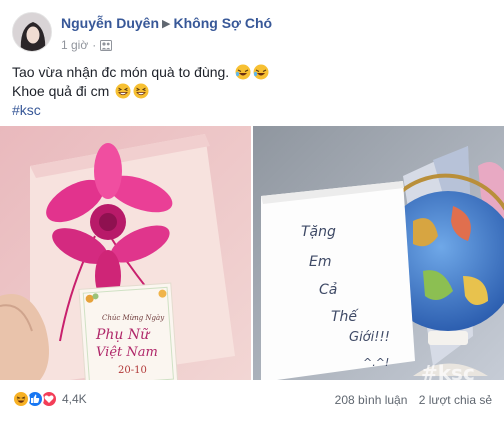 Image resolution: width=504 pixels, height=421 pixels. Describe the element at coordinates (371, 400) in the screenshot. I see `comment-count: 208 bình luận` at that location.